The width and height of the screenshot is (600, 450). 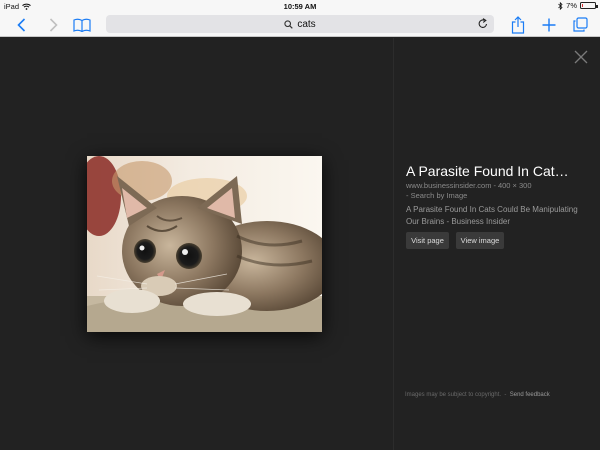 I want to click on copyright-notice: Images may be subject to copyright., so click(x=453, y=395).